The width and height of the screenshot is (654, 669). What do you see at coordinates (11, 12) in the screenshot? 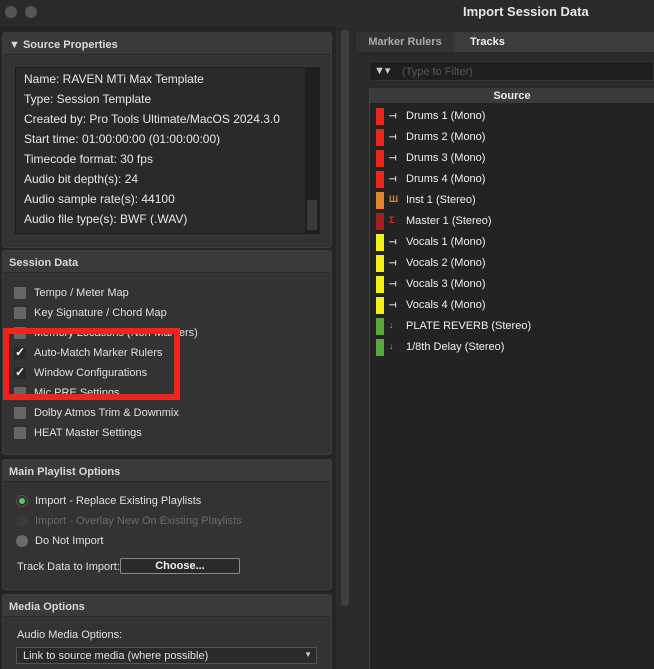
I see `close-window-button` at bounding box center [11, 12].